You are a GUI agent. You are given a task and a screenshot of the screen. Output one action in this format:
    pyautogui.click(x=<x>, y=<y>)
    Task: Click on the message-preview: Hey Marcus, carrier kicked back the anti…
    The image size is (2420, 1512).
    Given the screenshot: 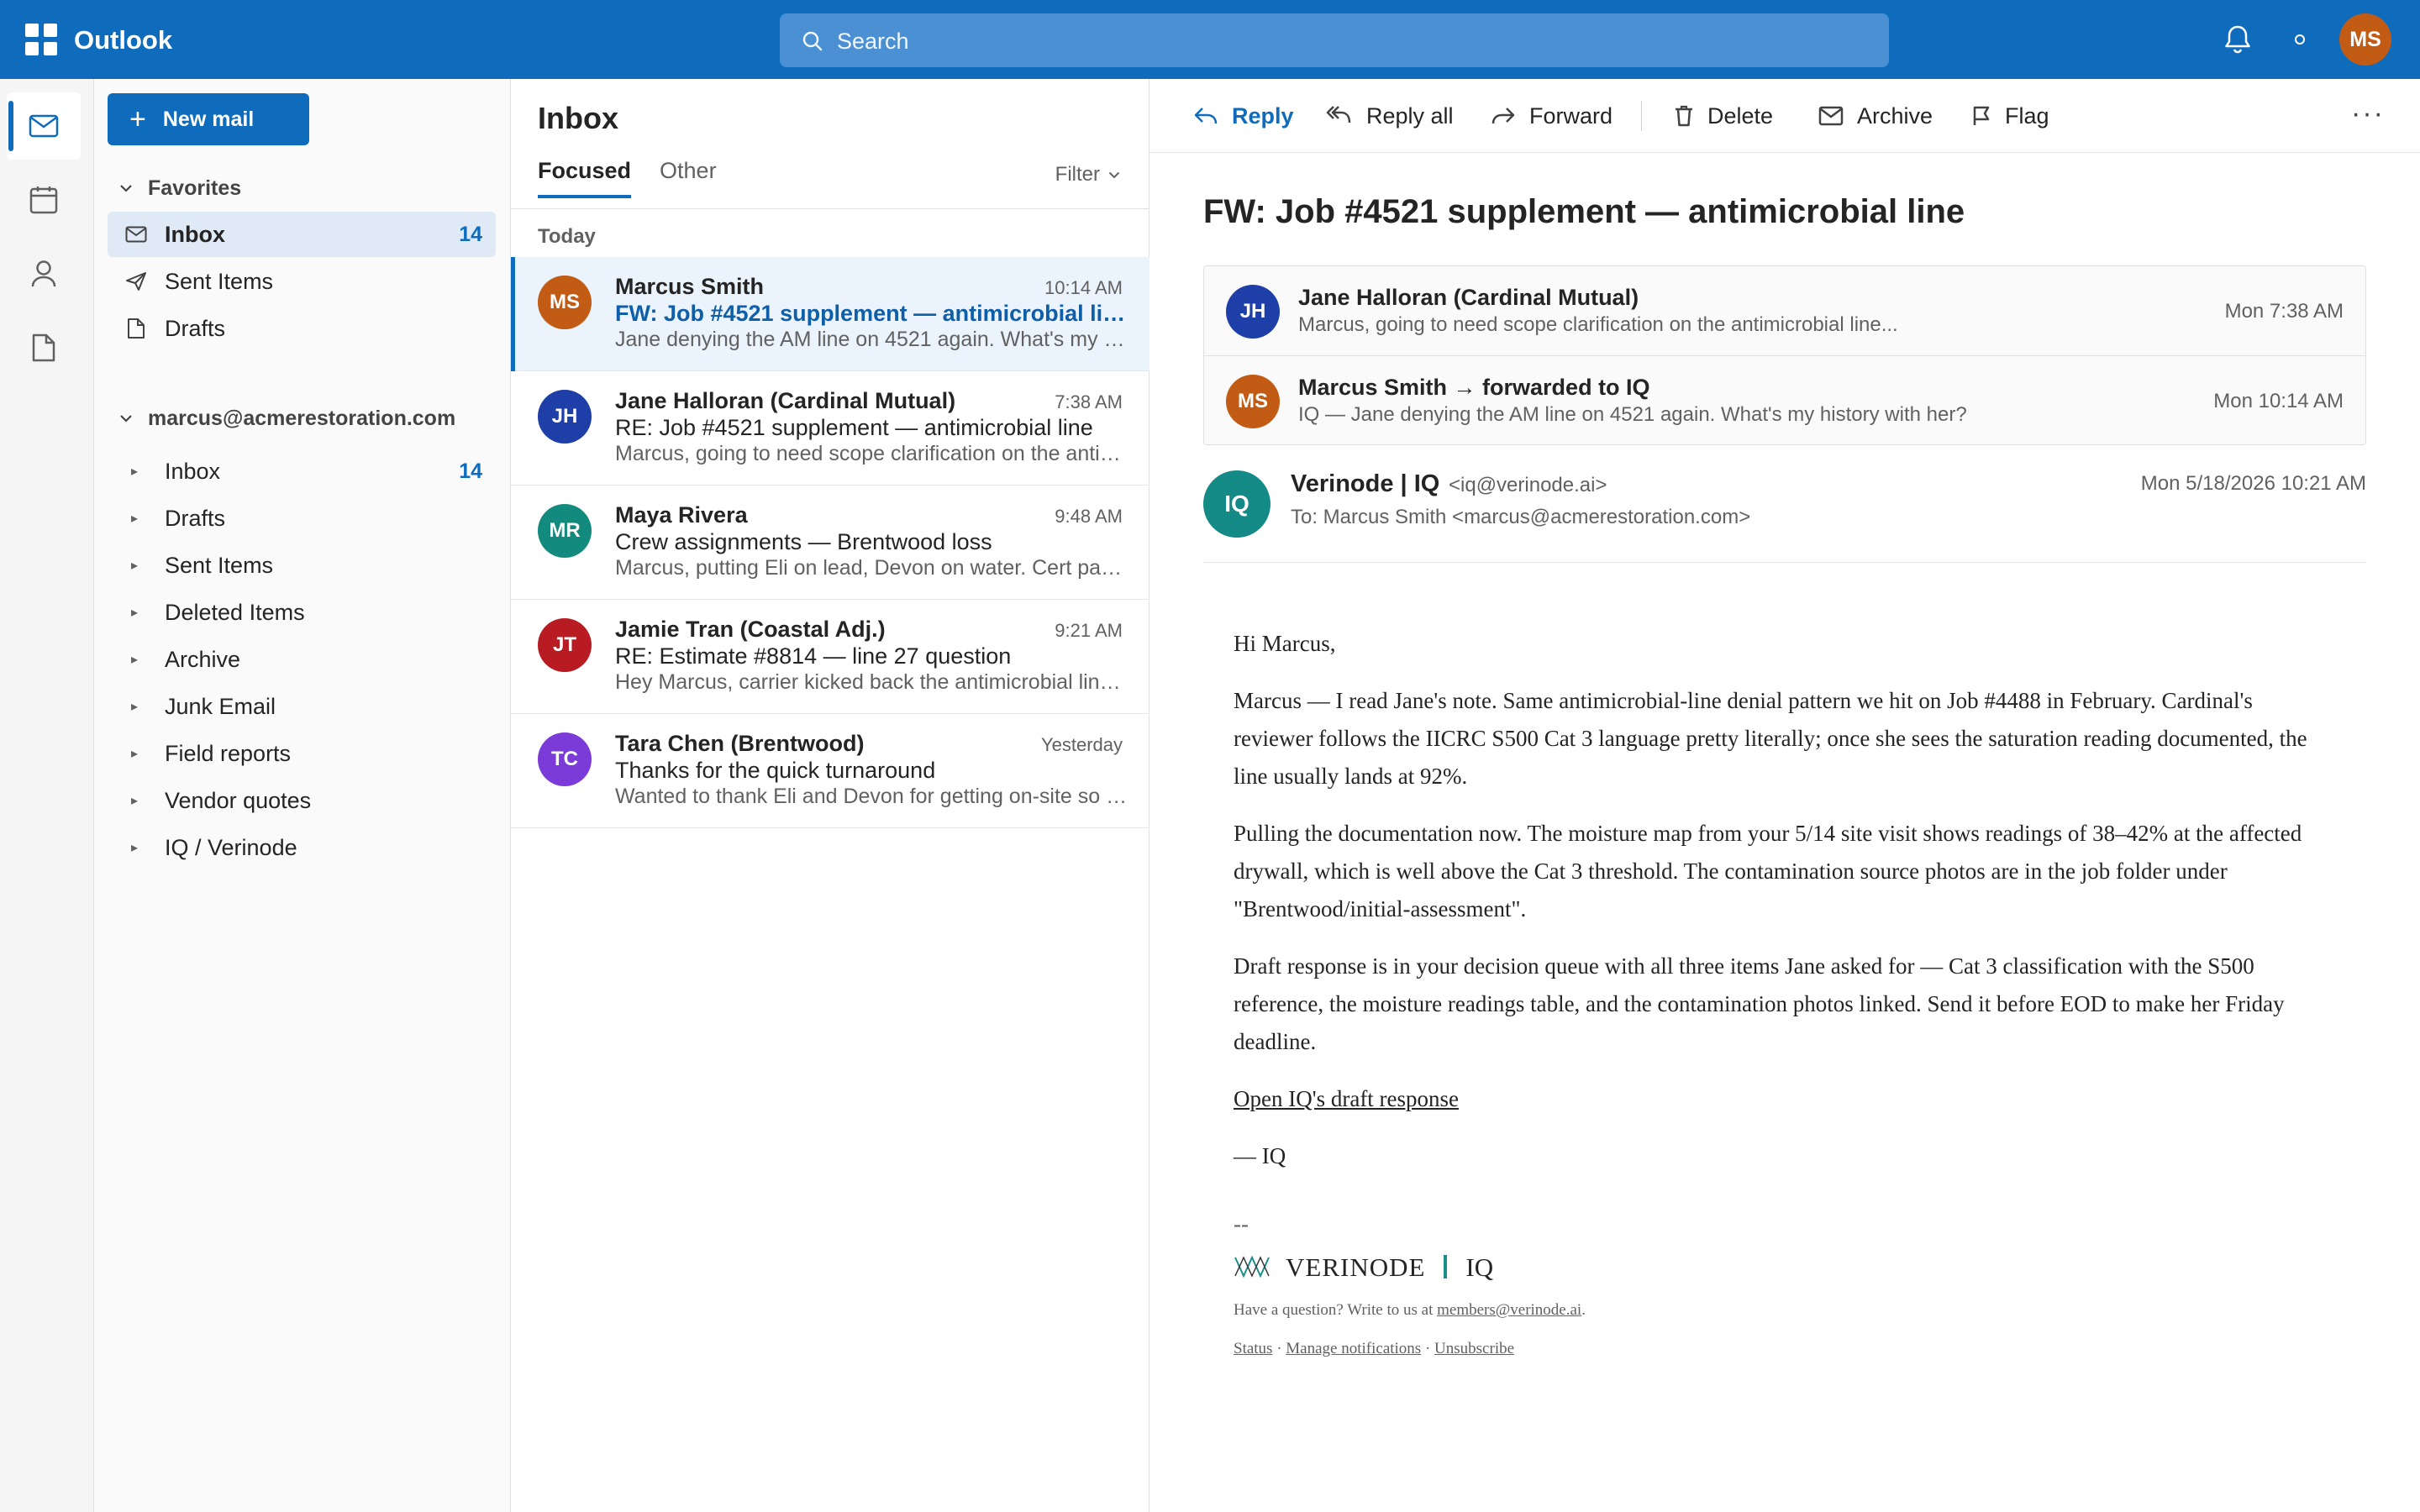 What is the action you would take?
    pyautogui.click(x=871, y=682)
    